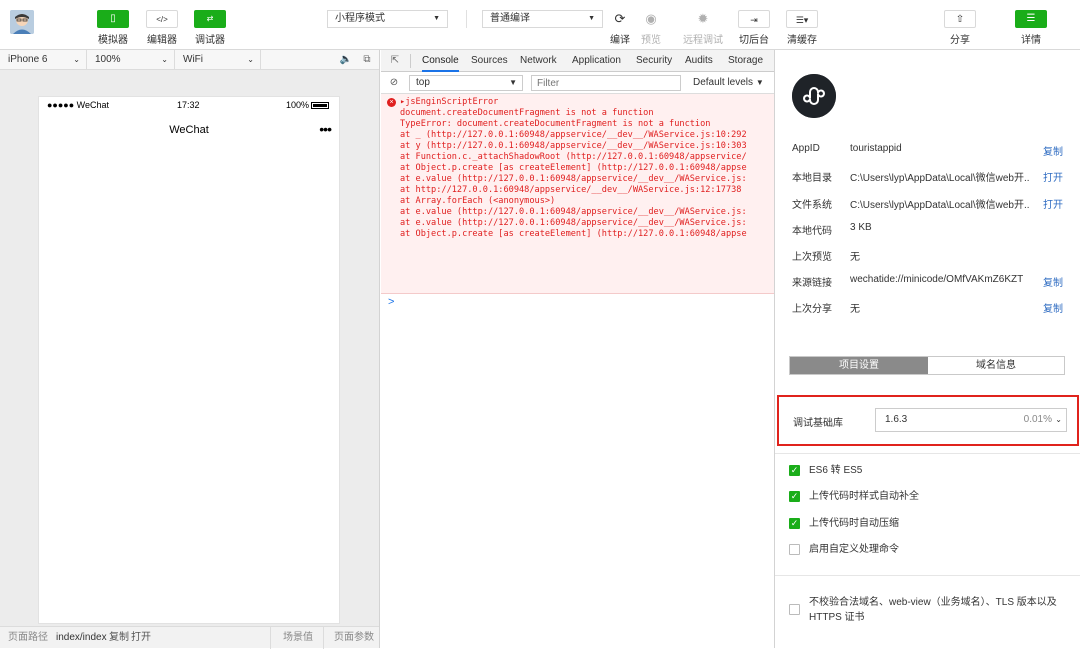 The height and width of the screenshot is (649, 1080). What do you see at coordinates (162, 19) in the screenshot?
I see `code-icon: </>` at bounding box center [162, 19].